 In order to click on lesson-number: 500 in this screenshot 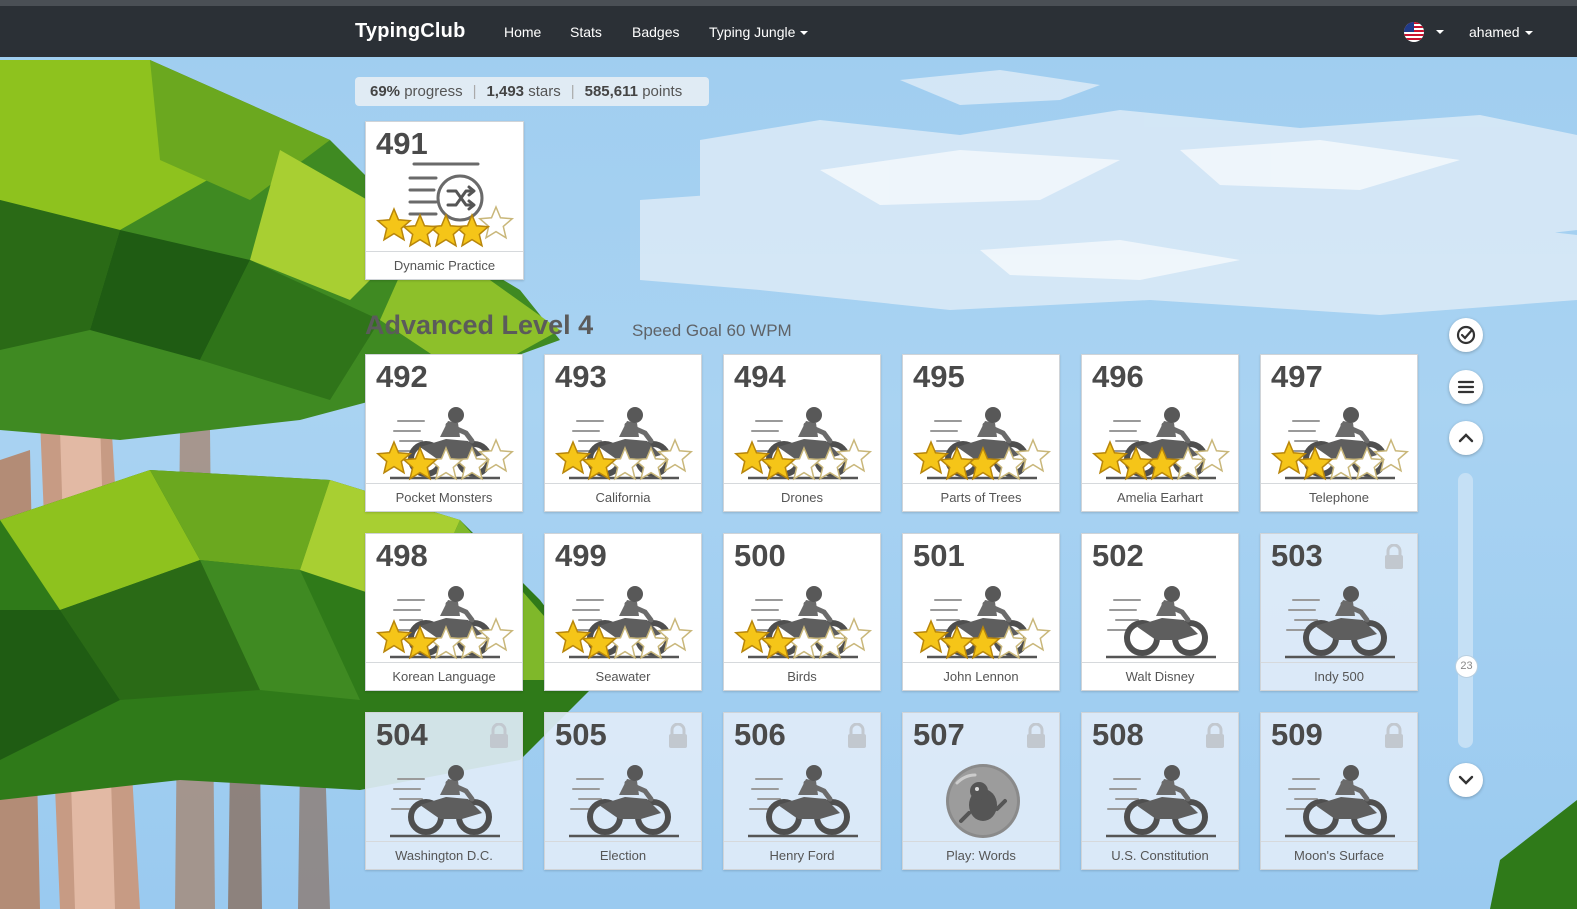, I will do `click(760, 555)`.